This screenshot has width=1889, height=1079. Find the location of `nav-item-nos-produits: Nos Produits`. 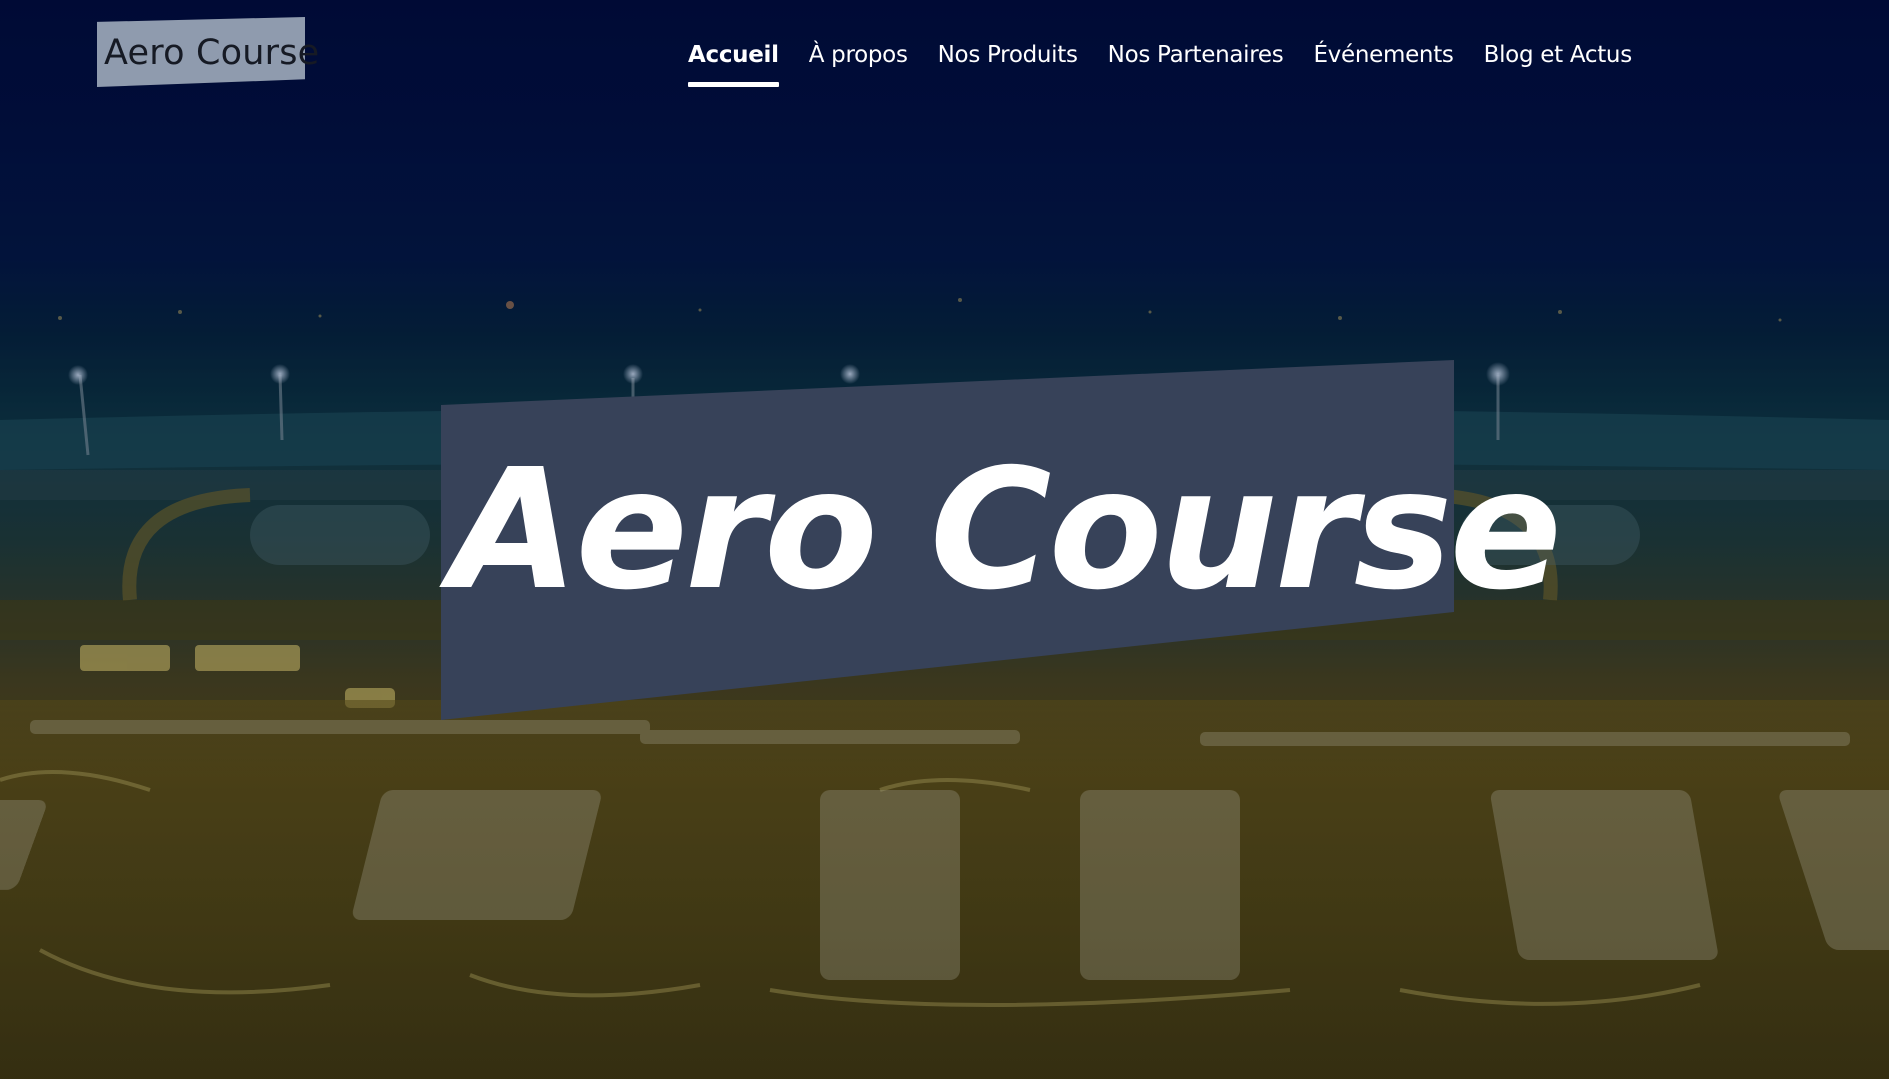

nav-item-nos-produits: Nos Produits is located at coordinates (1008, 55).